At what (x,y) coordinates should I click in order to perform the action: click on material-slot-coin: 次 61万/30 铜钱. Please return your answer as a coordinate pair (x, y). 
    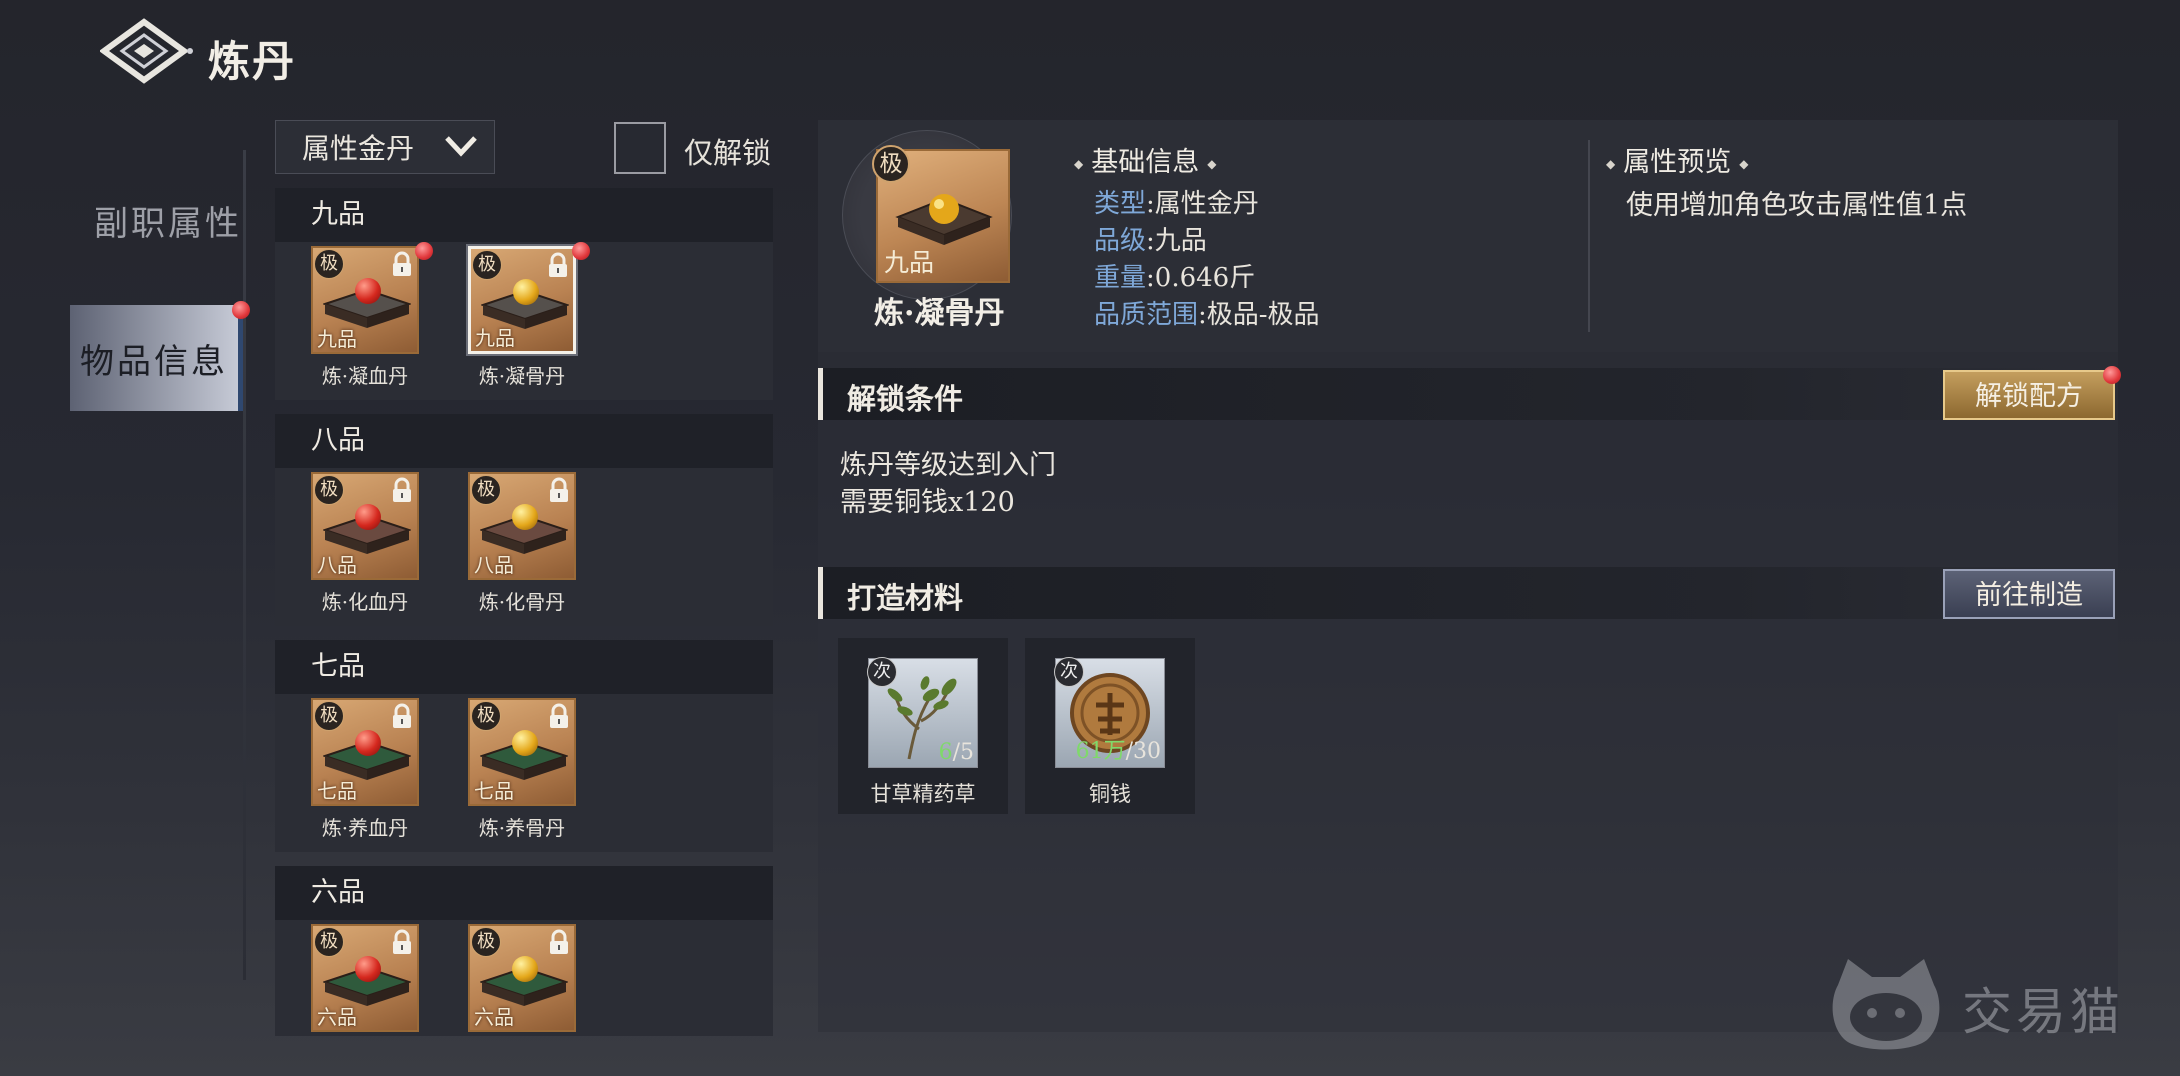
    Looking at the image, I should click on (1110, 726).